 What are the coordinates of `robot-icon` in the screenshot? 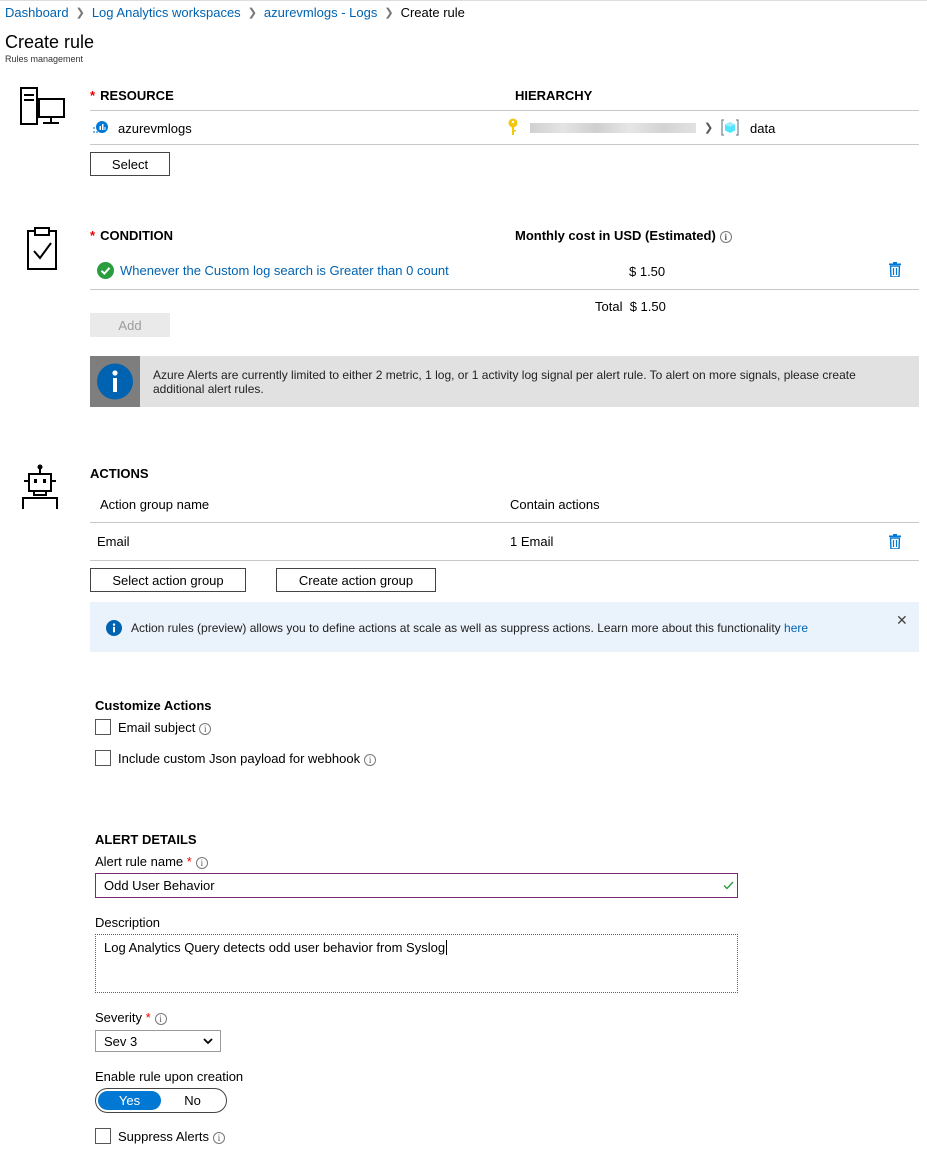 It's located at (41, 488).